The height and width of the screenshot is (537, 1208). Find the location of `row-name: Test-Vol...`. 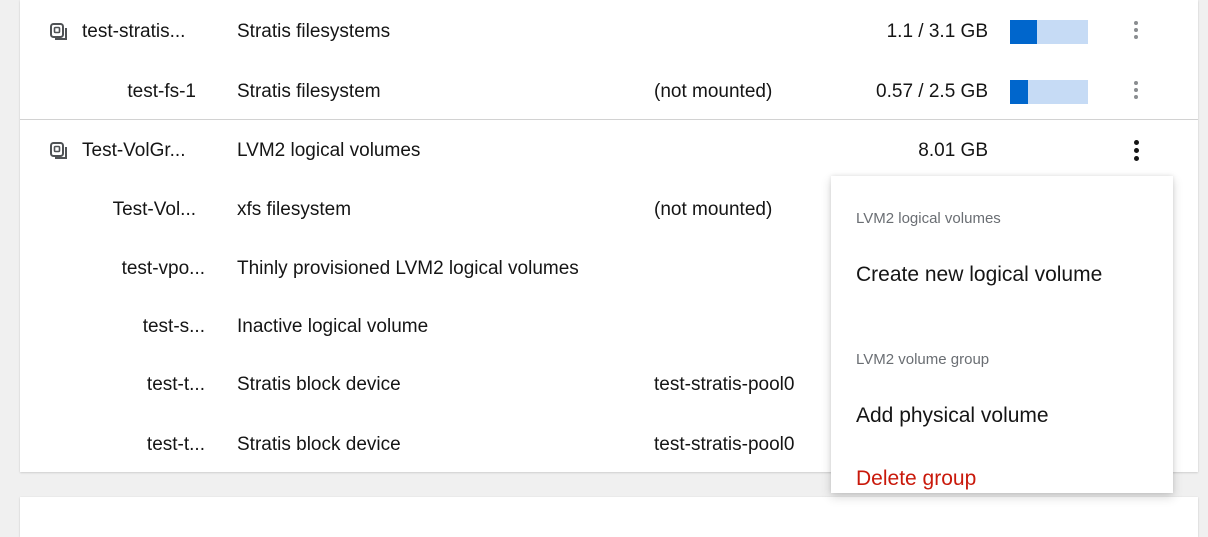

row-name: Test-Vol... is located at coordinates (154, 209).